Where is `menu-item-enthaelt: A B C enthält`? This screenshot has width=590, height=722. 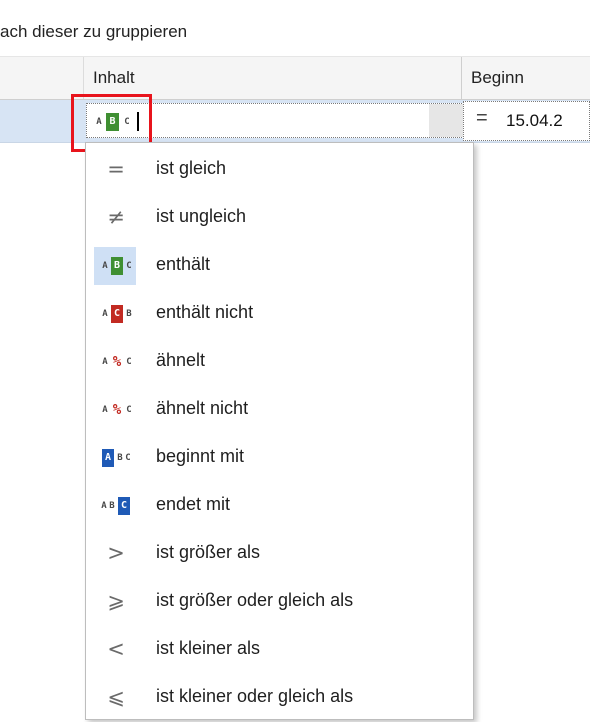 menu-item-enthaelt: A B C enthält is located at coordinates (279, 266).